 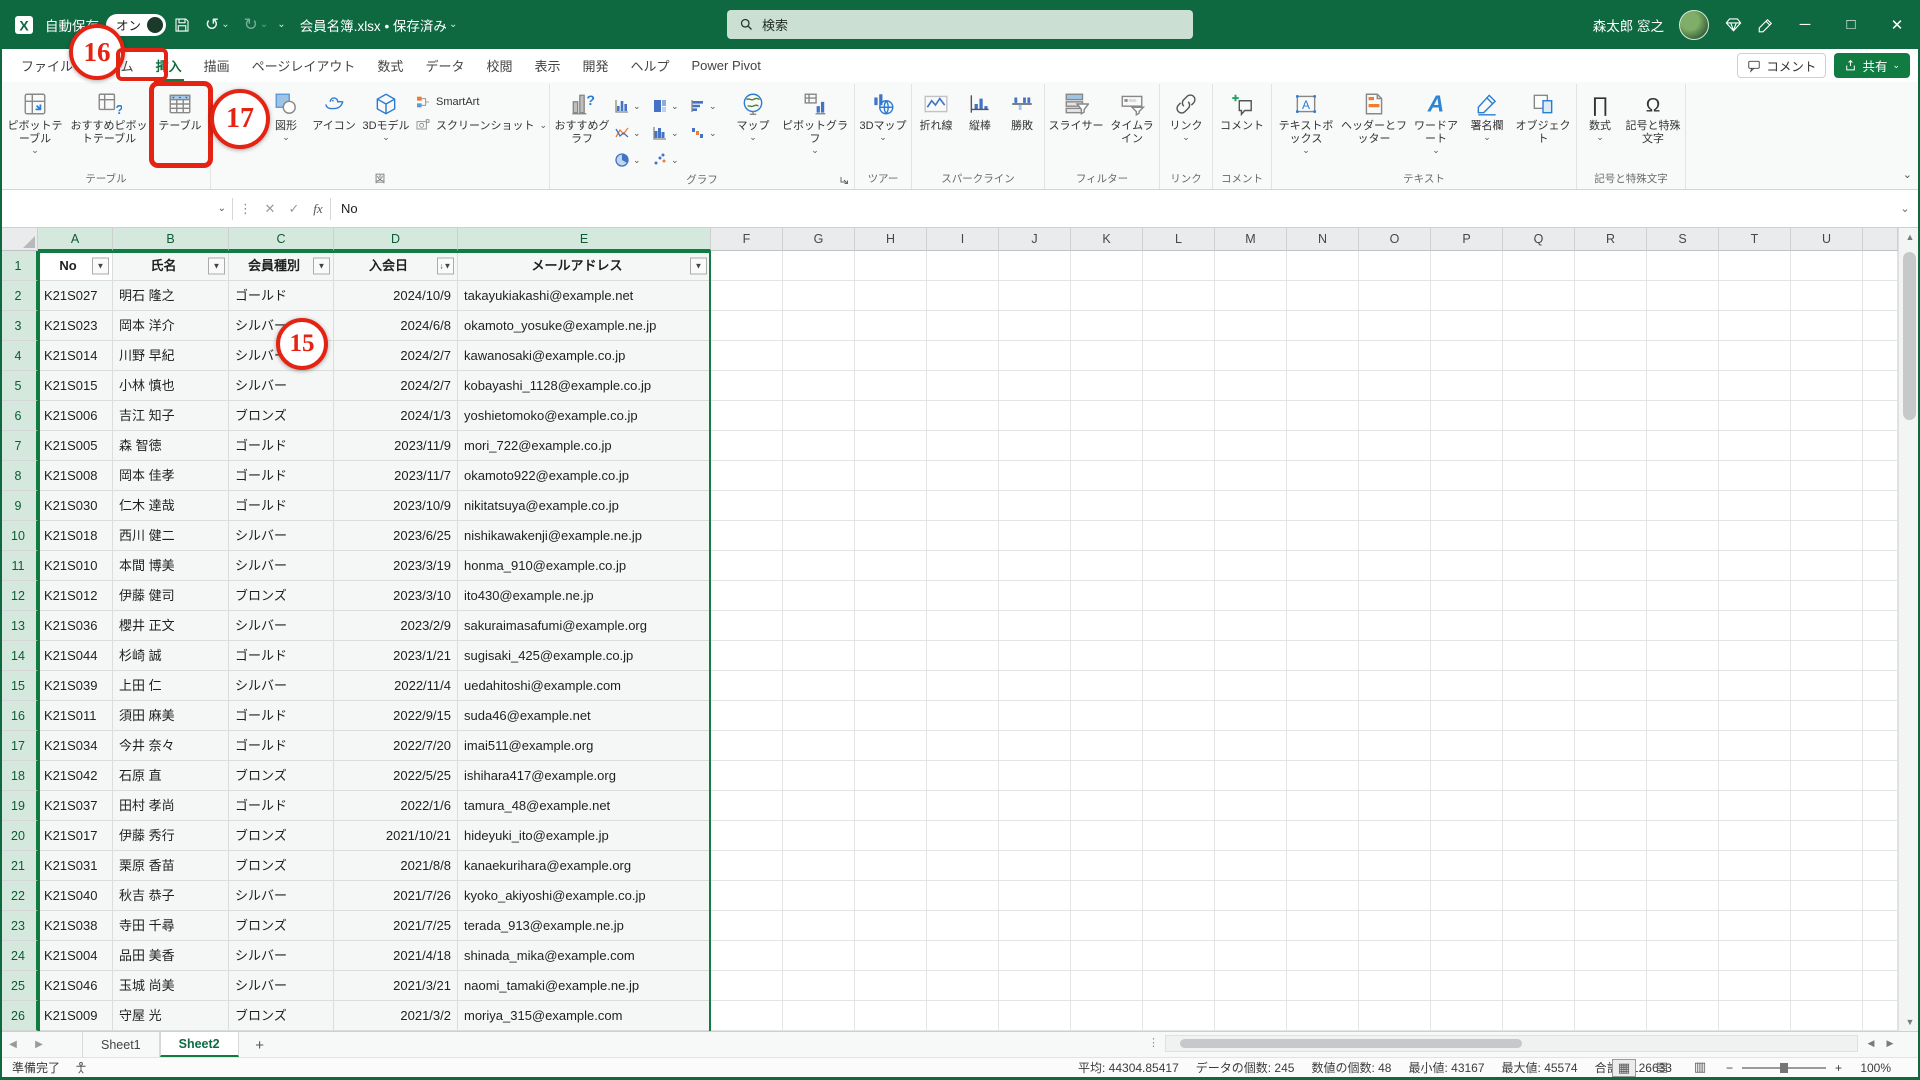 I want to click on ribbon-button: オブジェクト, so click(x=1543, y=116).